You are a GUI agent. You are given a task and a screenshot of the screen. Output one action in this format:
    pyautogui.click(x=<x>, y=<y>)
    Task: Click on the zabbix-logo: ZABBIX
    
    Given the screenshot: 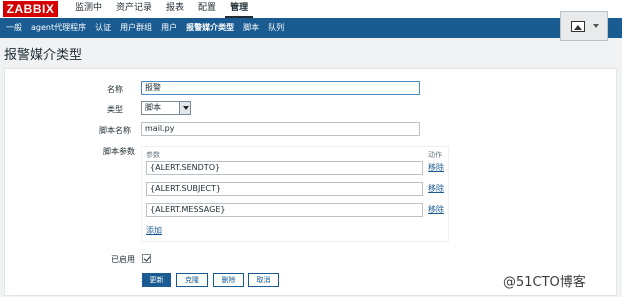 What is the action you would take?
    pyautogui.click(x=30, y=9)
    